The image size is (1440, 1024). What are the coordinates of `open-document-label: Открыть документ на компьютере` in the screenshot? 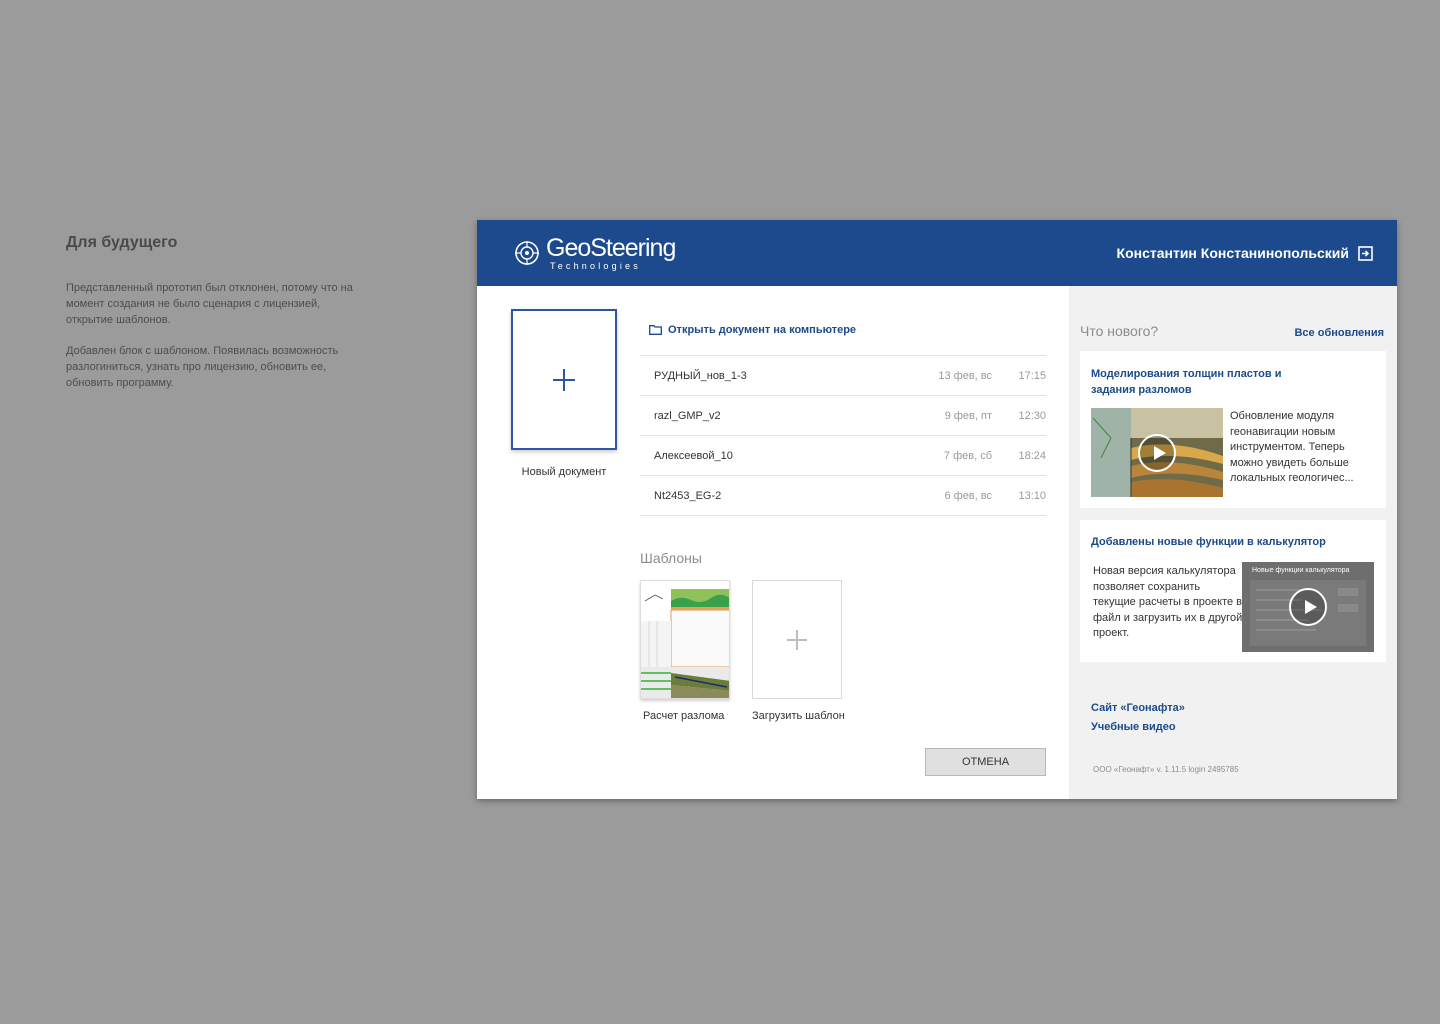 It's located at (762, 330).